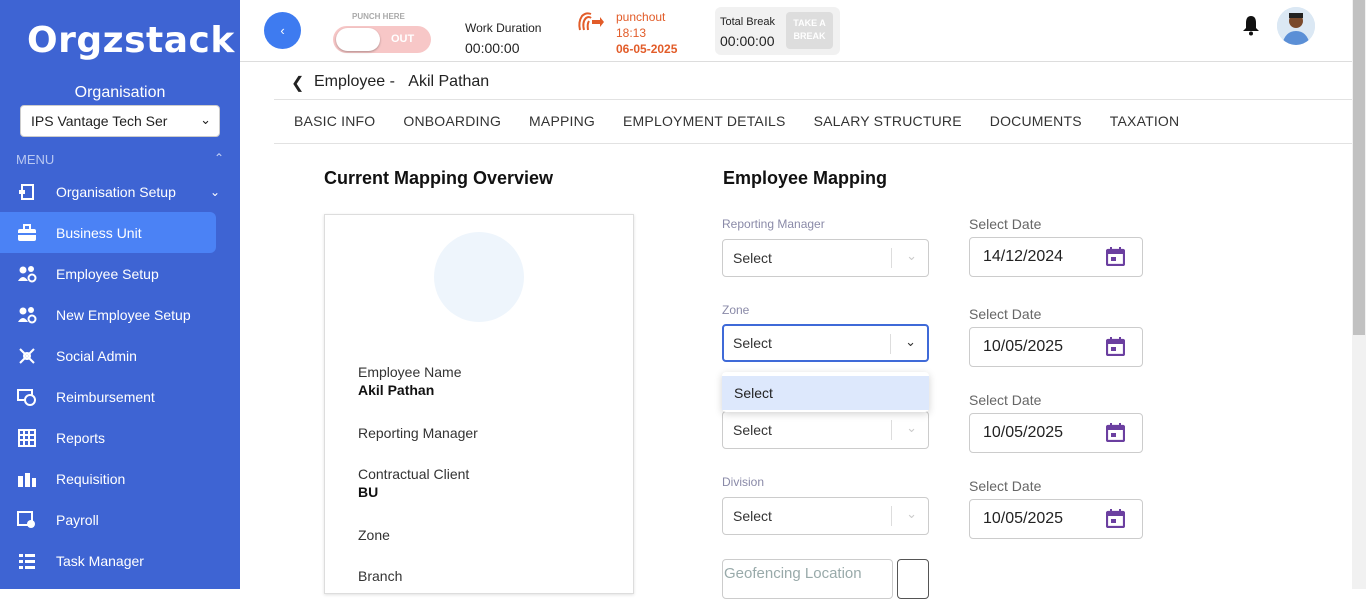 This screenshot has width=1366, height=599. I want to click on sidebar-item-label: Organisation Setup, so click(116, 191).